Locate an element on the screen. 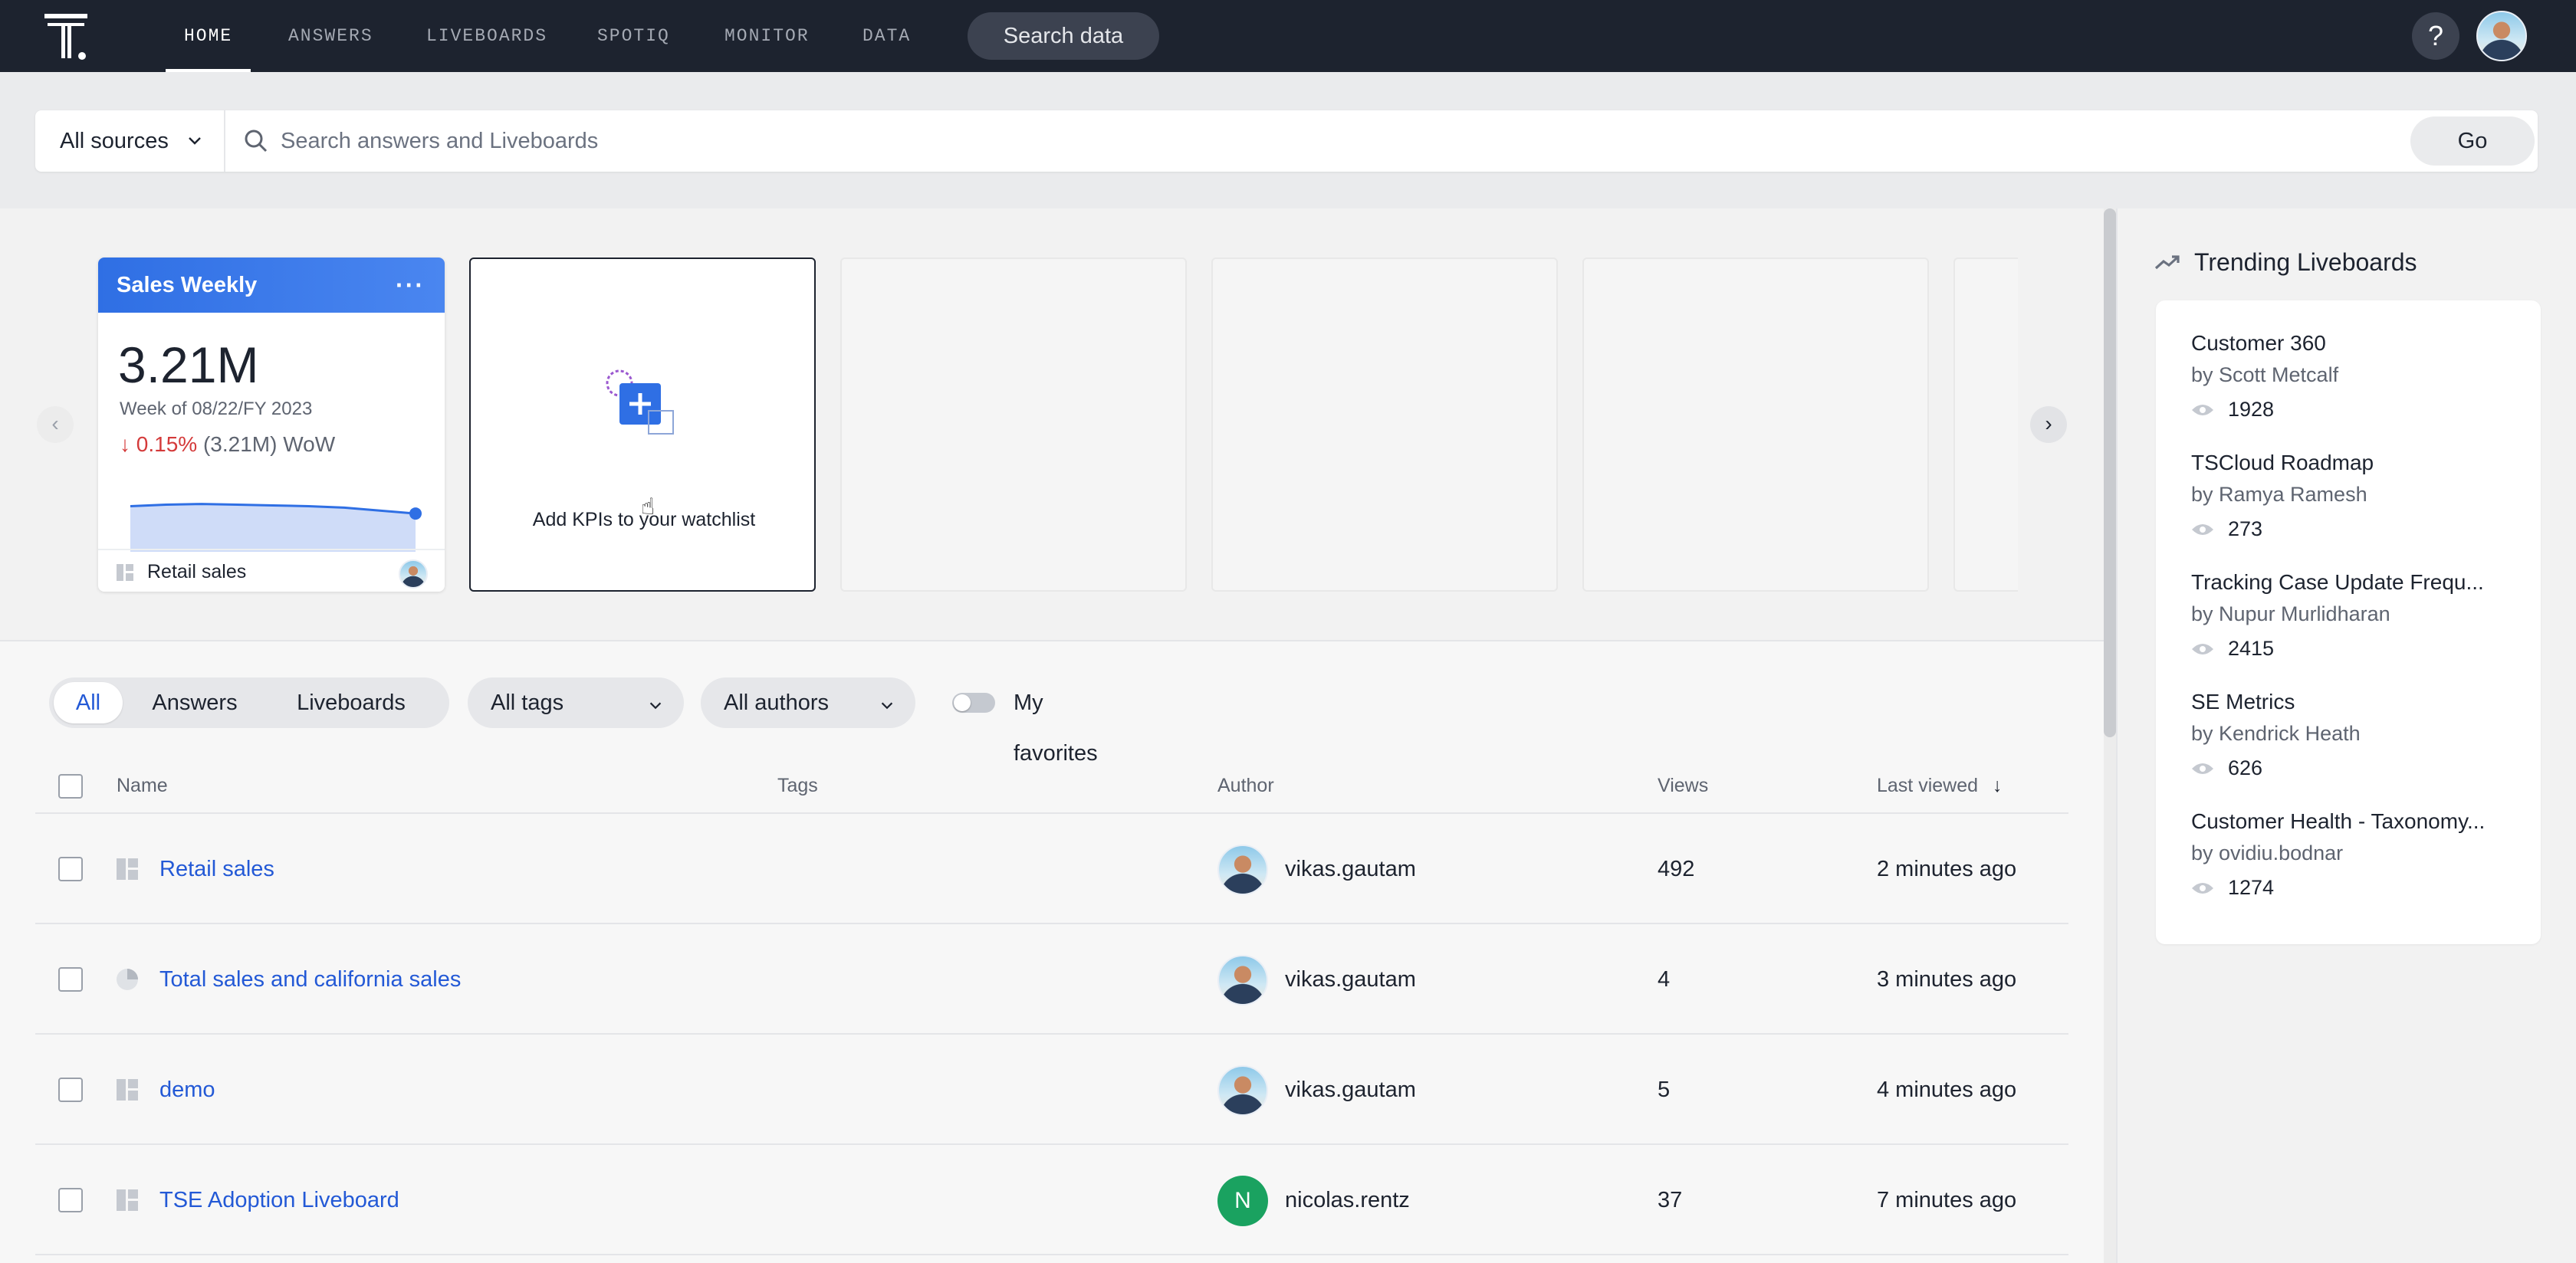  trending-item: TSCloud Roadmap by Ramya Ramesh 273 is located at coordinates (2356, 496).